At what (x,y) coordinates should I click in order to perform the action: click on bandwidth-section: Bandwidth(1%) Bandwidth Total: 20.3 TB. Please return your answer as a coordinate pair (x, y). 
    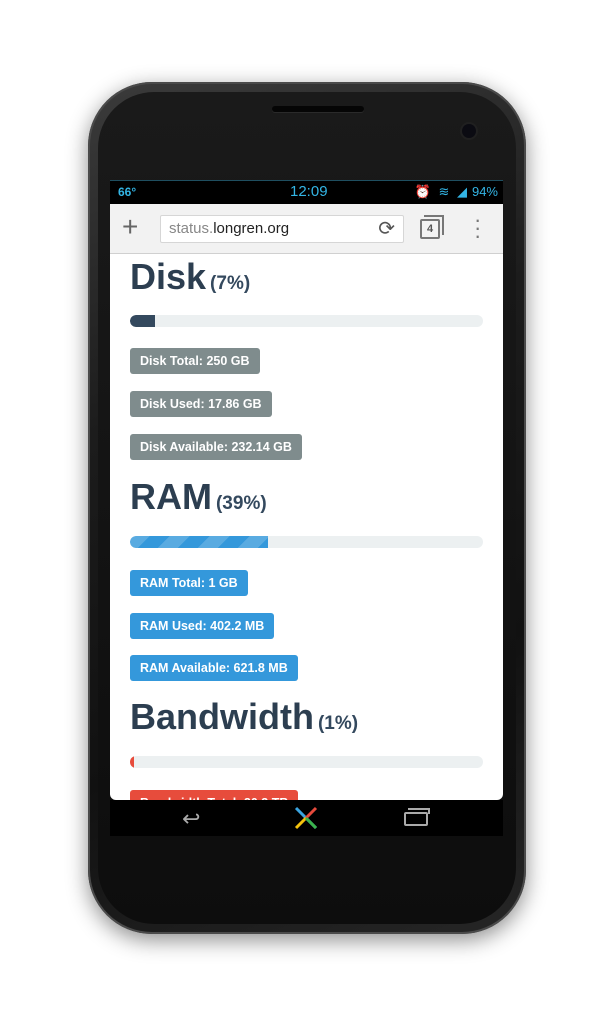
    Looking at the image, I should click on (306, 748).